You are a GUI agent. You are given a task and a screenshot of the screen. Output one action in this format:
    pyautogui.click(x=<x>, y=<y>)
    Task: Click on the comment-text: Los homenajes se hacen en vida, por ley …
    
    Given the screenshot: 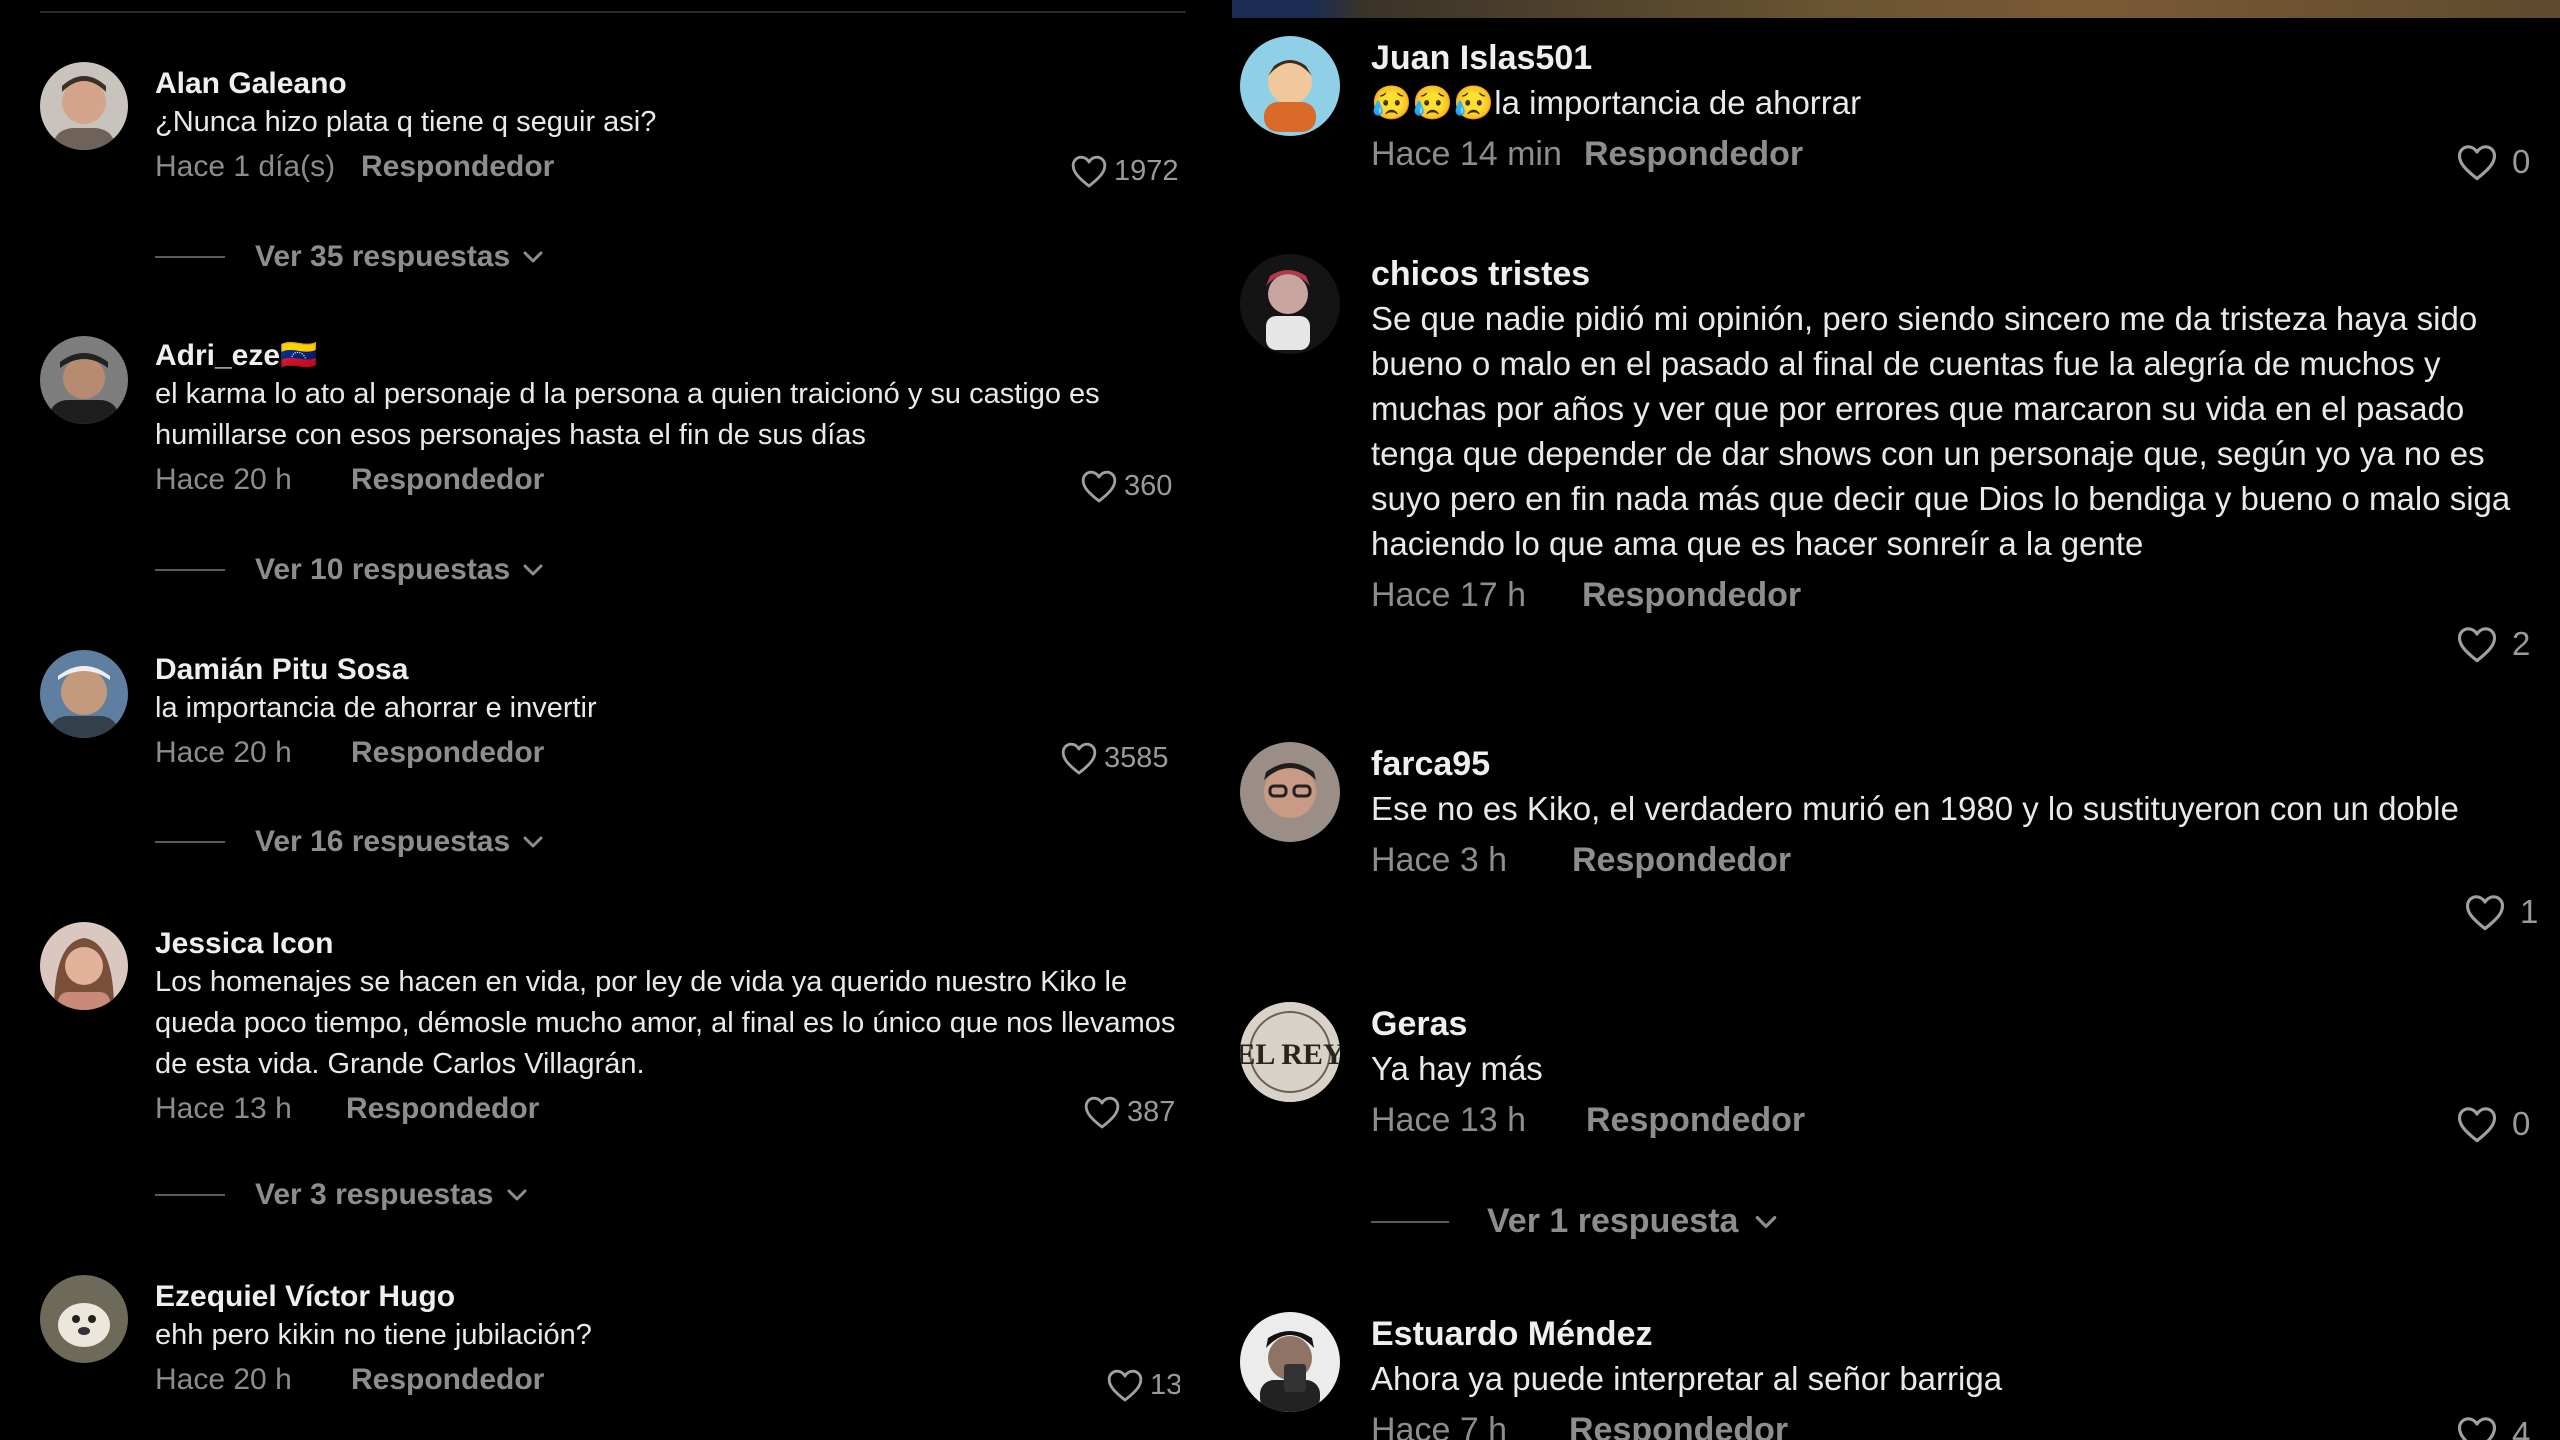 What is the action you would take?
    pyautogui.click(x=665, y=1023)
    